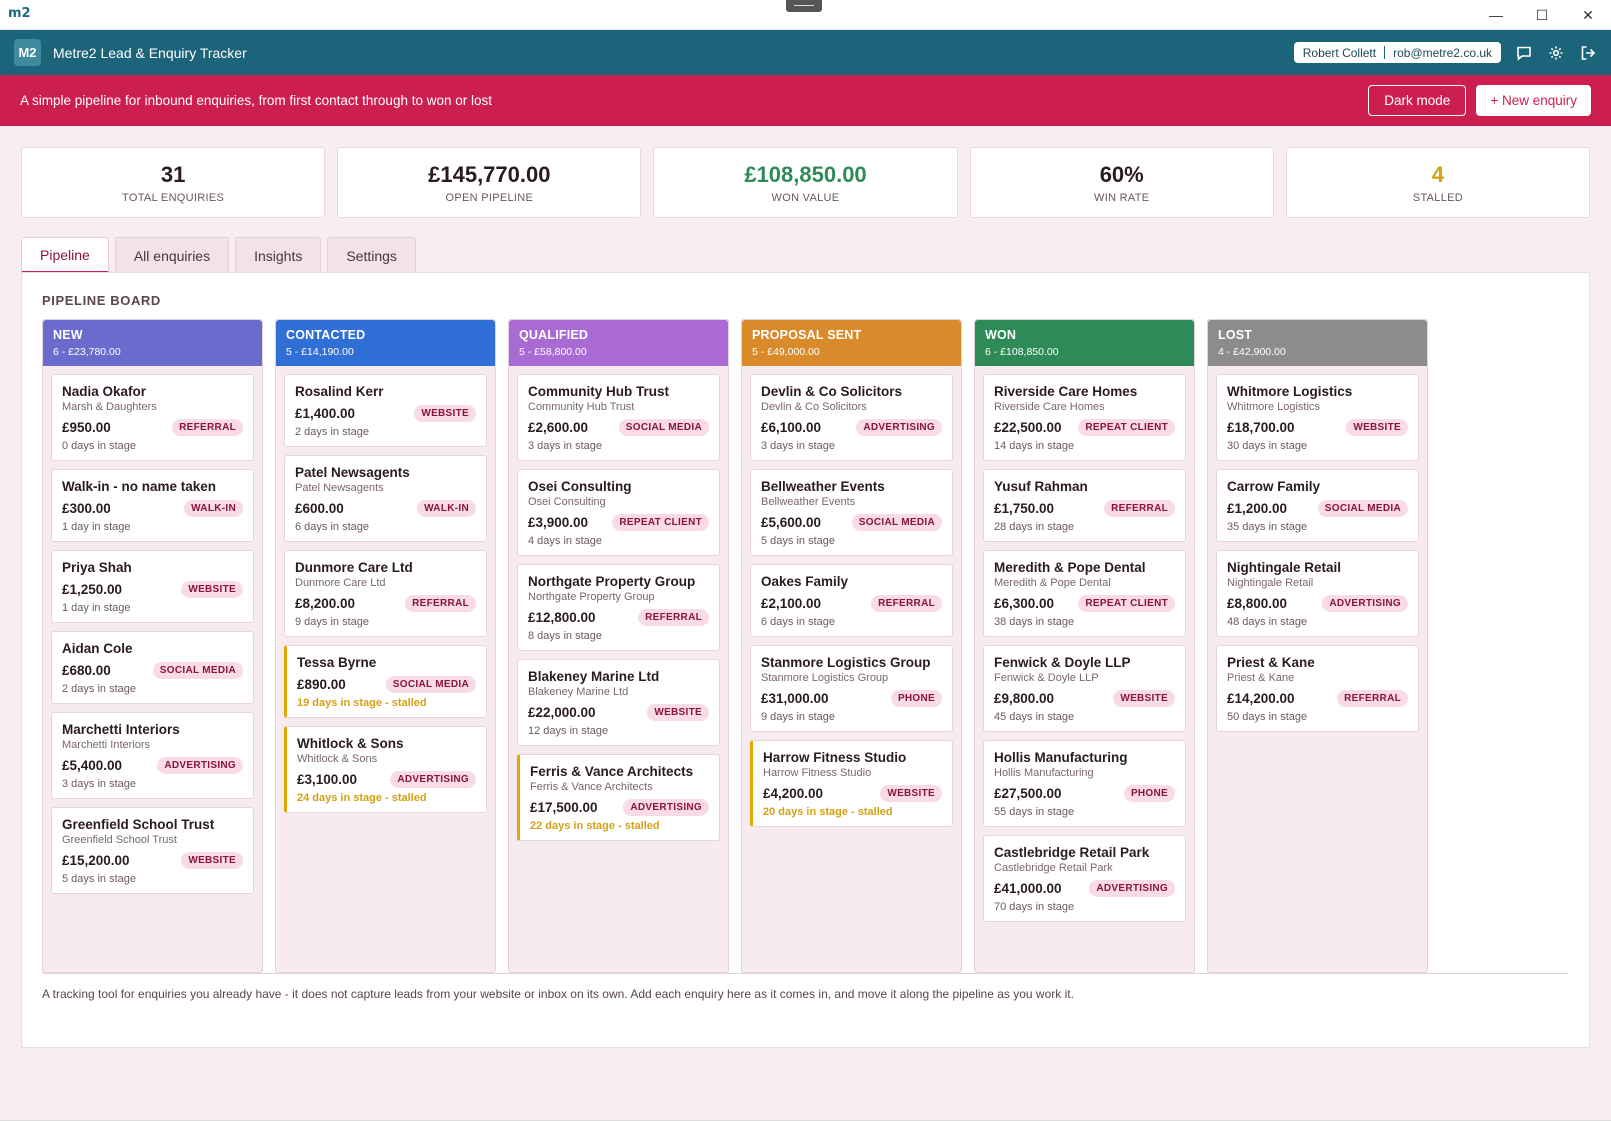 The width and height of the screenshot is (1611, 1121). What do you see at coordinates (197, 670) in the screenshot?
I see `source-badge: SOCIAL MEDIA` at bounding box center [197, 670].